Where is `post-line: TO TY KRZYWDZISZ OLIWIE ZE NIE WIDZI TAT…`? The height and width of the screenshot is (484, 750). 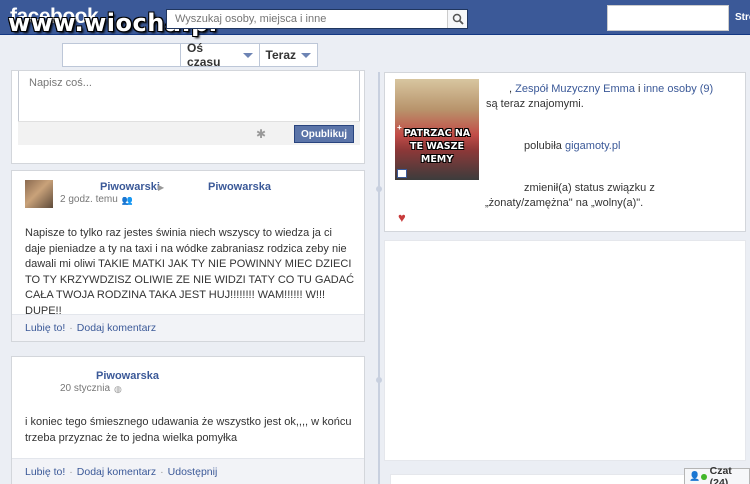
post-line: TO TY KRZYWDZISZ OLIWIE ZE NIE WIDZI TAT… is located at coordinates (190, 279).